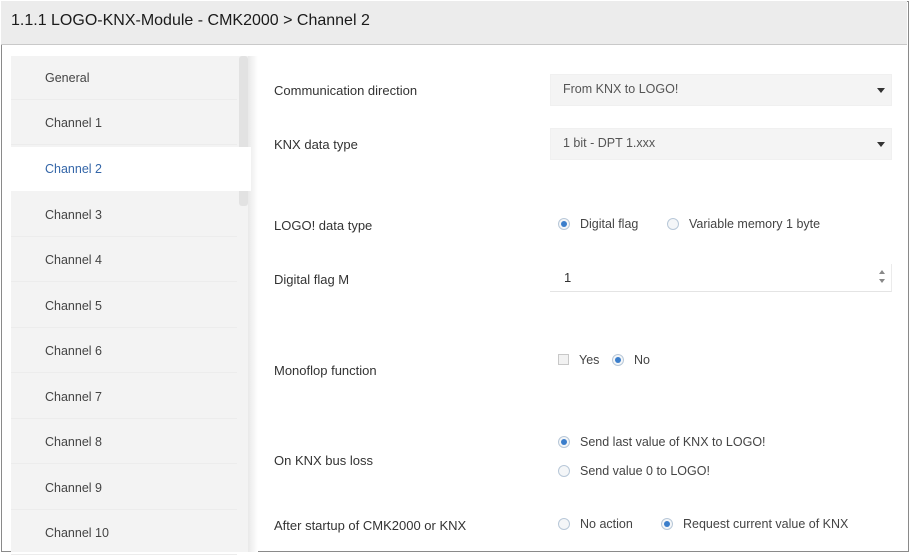  What do you see at coordinates (754, 524) in the screenshot?
I see `startup-request-value-option: Request current value of KNX` at bounding box center [754, 524].